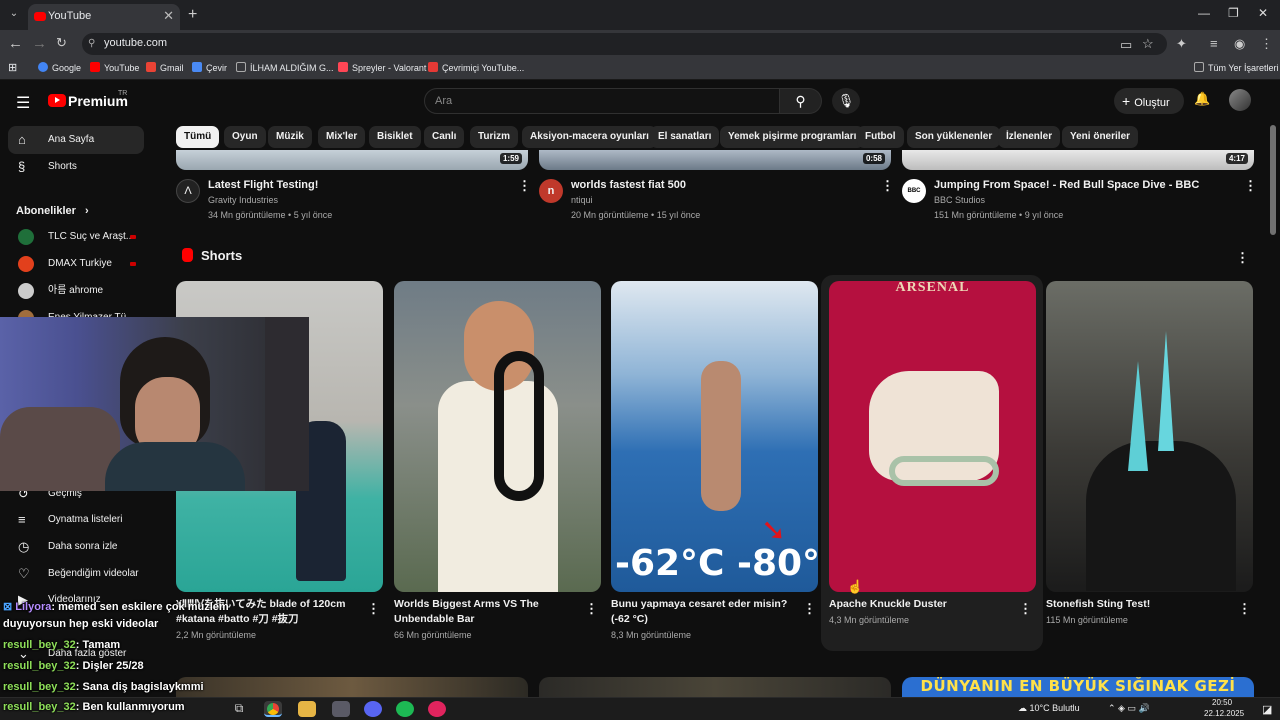  Describe the element at coordinates (405, 709) in the screenshot. I see `spotify-icon` at that location.